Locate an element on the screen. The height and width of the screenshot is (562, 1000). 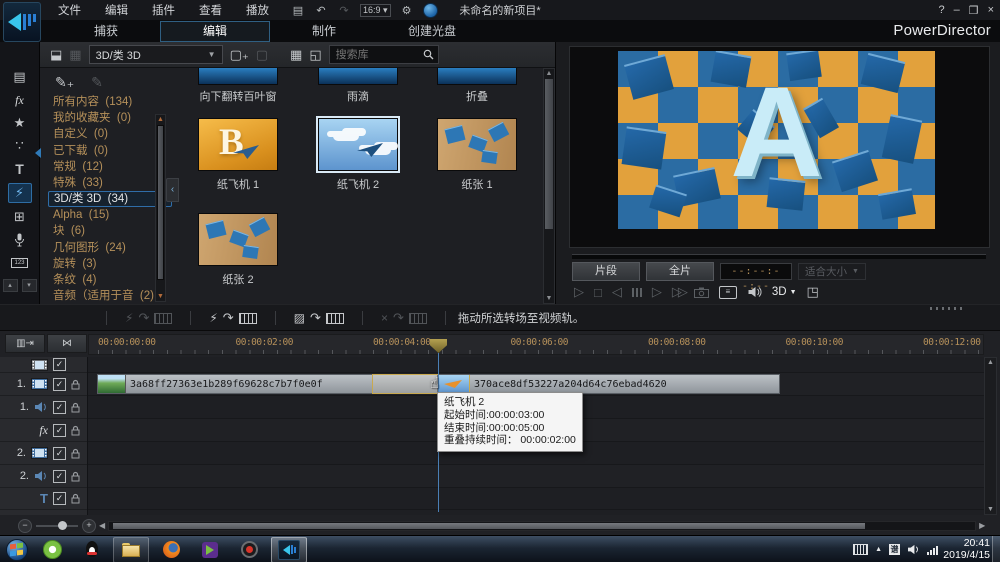
preview-seek-bar is located at coordinates (779, 256).